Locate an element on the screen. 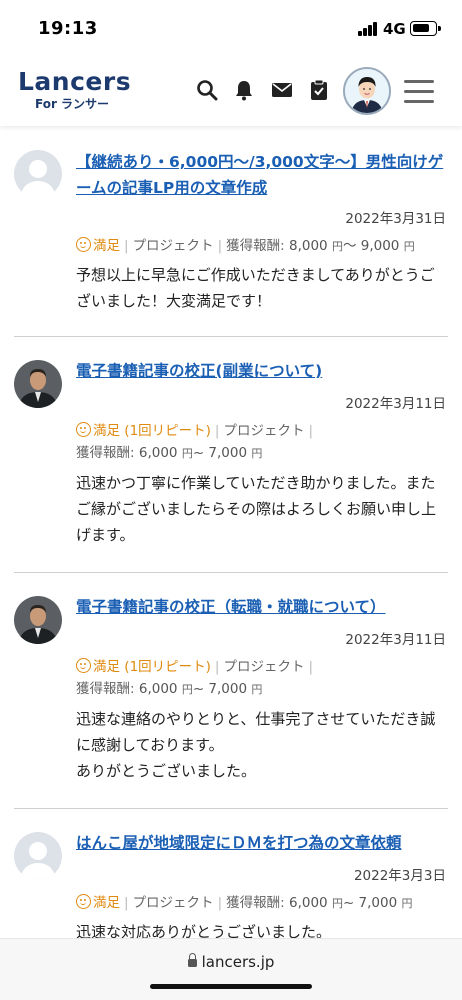 The image size is (462, 1000). lancers-logo: Lancers For ランサー is located at coordinates (75, 91).